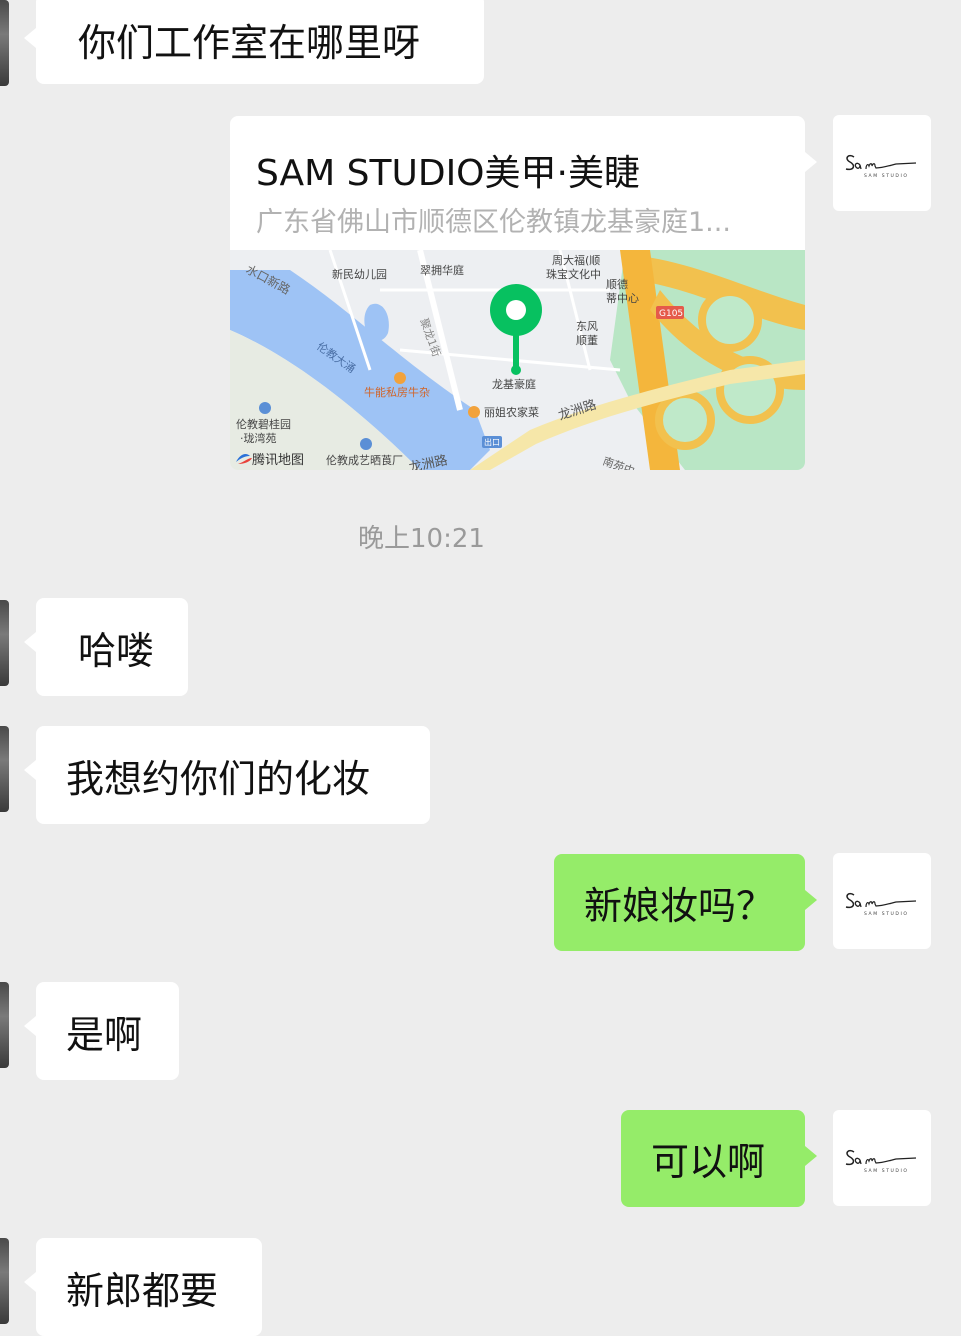 Image resolution: width=961 pixels, height=1336 pixels. Describe the element at coordinates (442, 270) in the screenshot. I see `map-label: 翠拥华庭` at that location.